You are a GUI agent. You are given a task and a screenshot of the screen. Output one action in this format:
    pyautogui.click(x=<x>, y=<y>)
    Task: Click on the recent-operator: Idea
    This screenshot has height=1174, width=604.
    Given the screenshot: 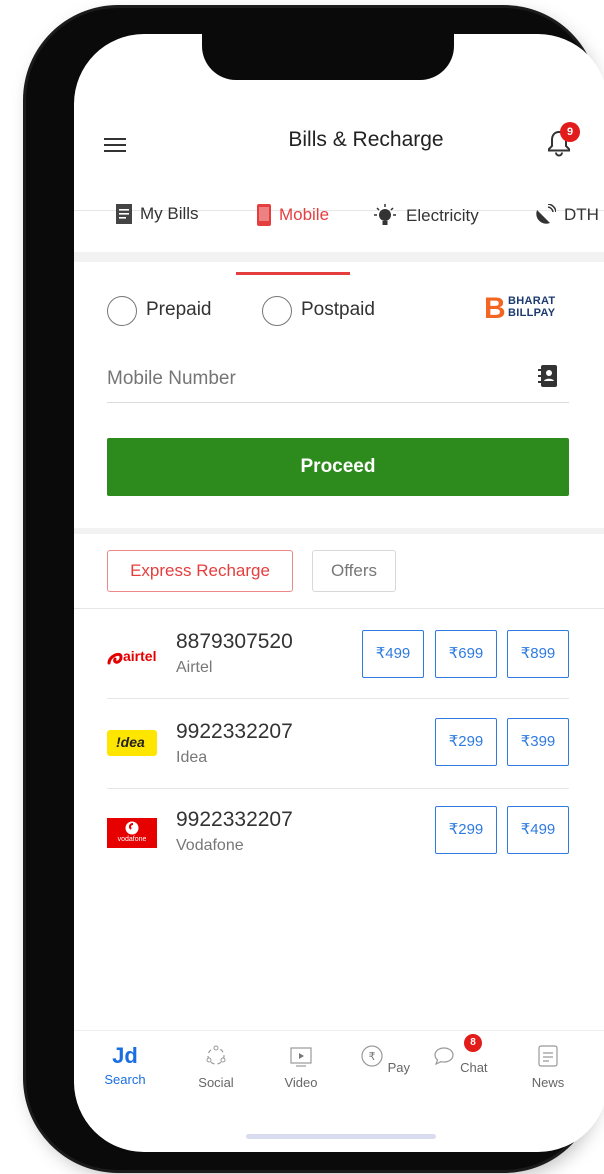 What is the action you would take?
    pyautogui.click(x=192, y=757)
    